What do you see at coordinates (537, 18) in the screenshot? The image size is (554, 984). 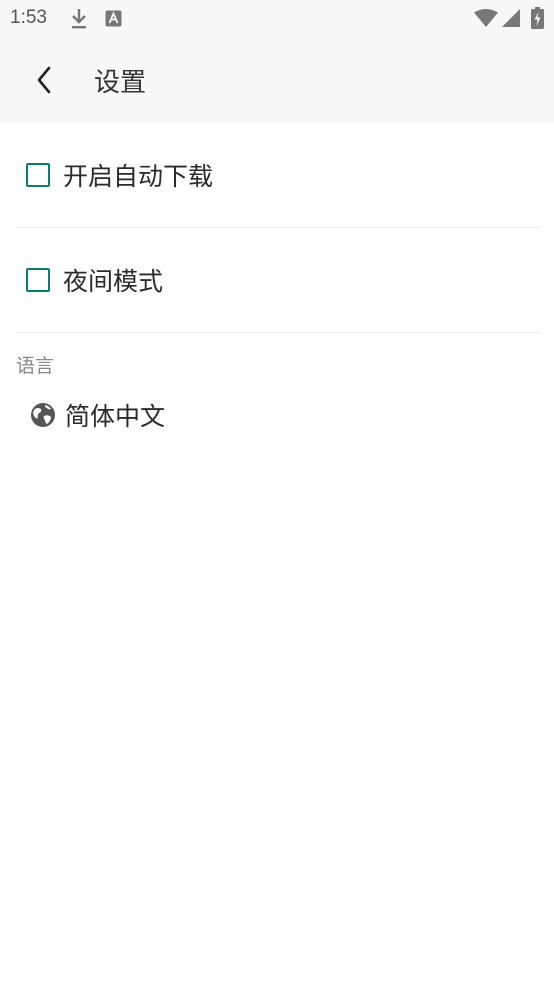 I see `battery-charging-icon` at bounding box center [537, 18].